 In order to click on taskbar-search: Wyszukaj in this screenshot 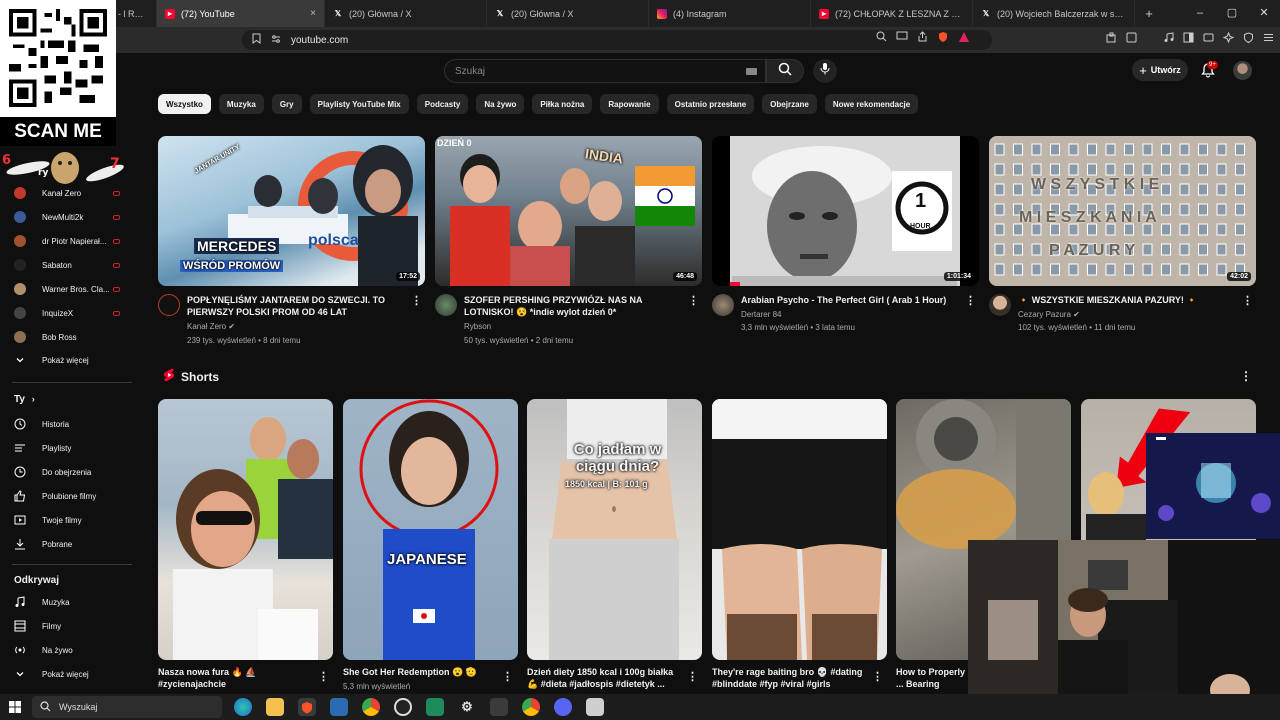, I will do `click(127, 707)`.